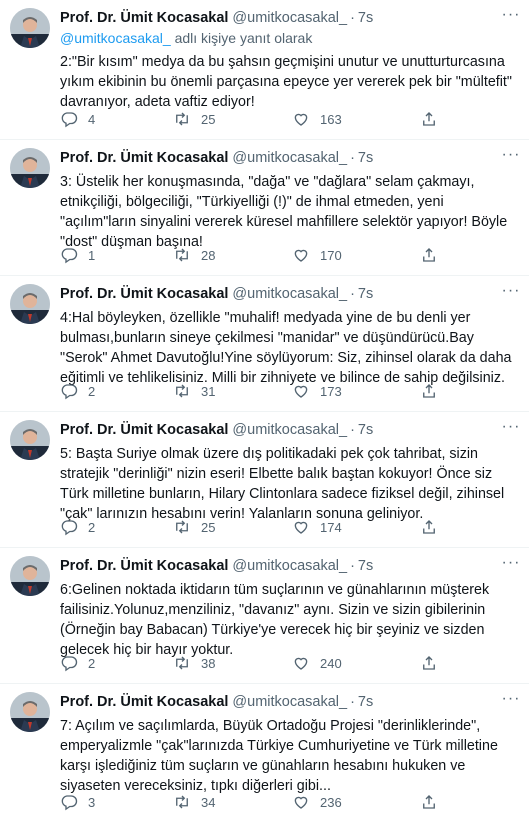  I want to click on reply-mention-link: @umitkocasakal_, so click(115, 38).